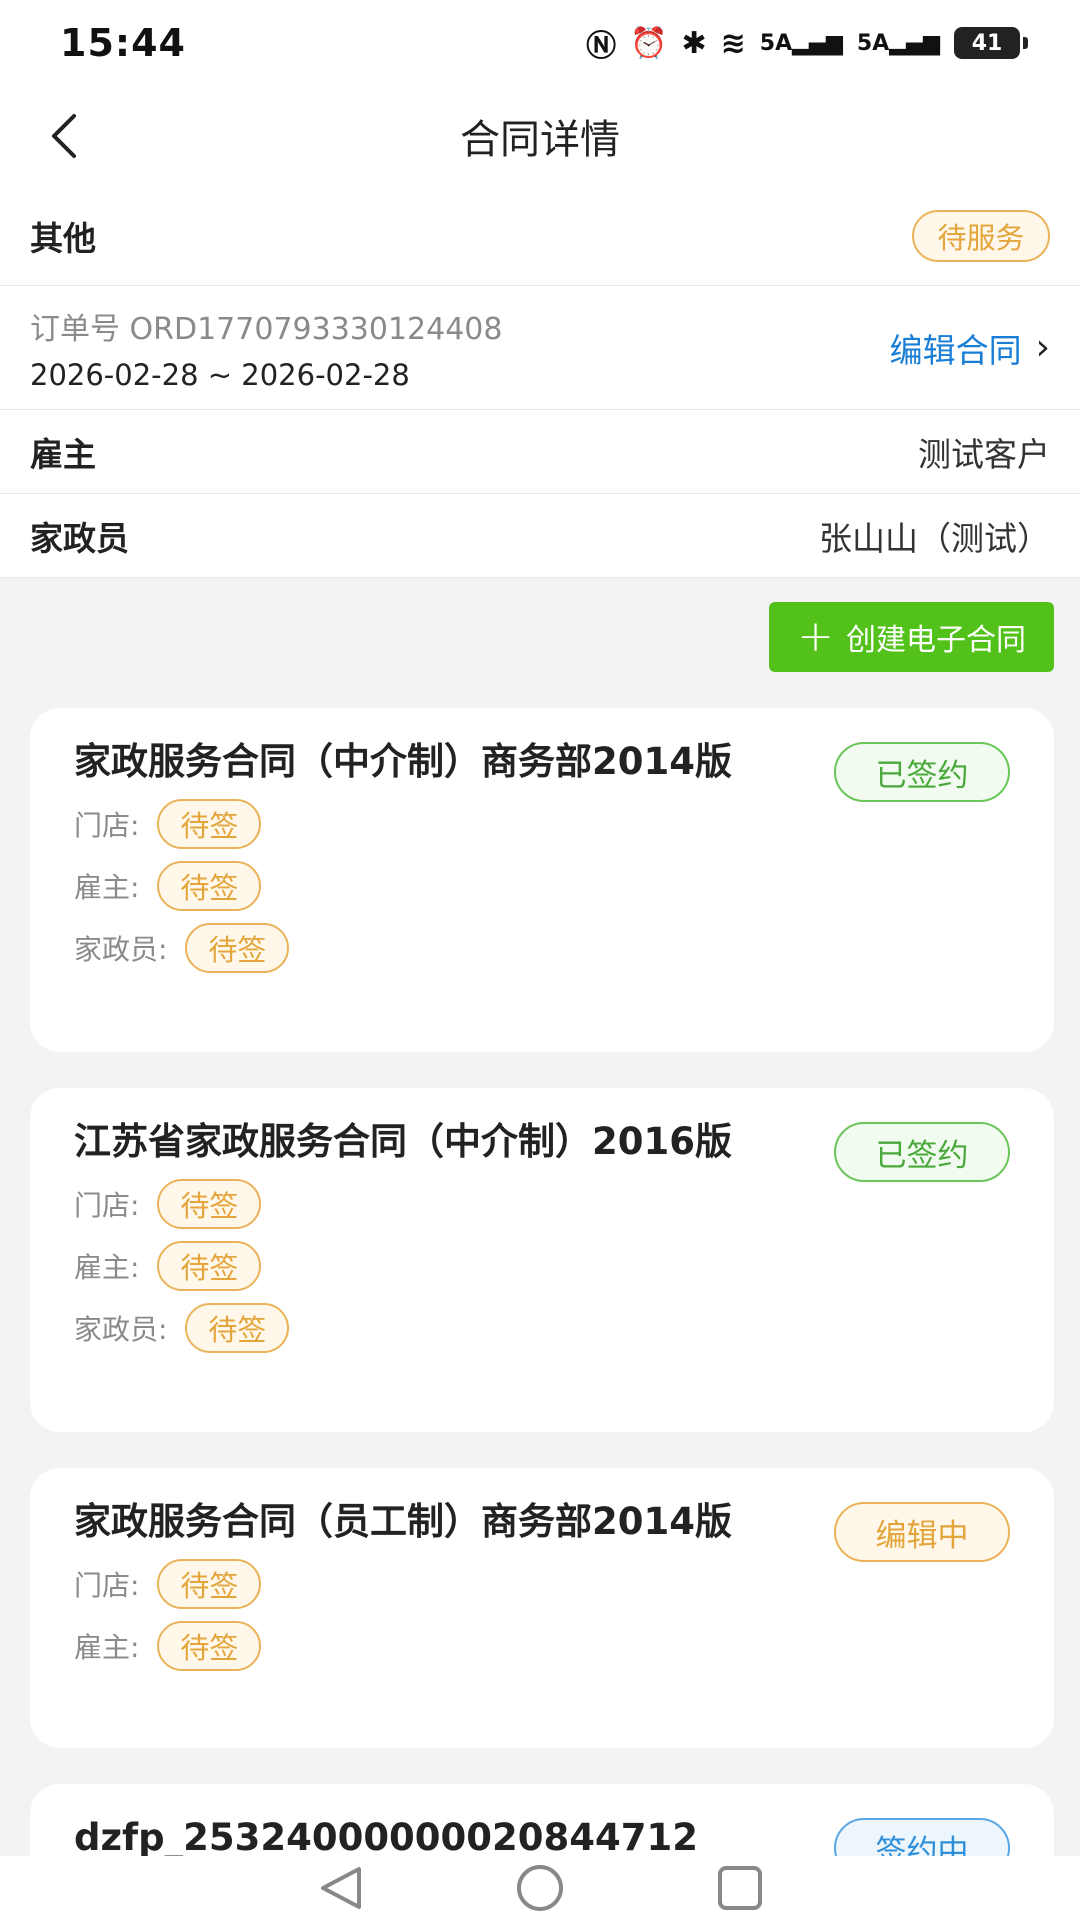 This screenshot has height=1920, width=1080. What do you see at coordinates (898, 43) in the screenshot?
I see `signal-icon-2: 5A▂▄▆` at bounding box center [898, 43].